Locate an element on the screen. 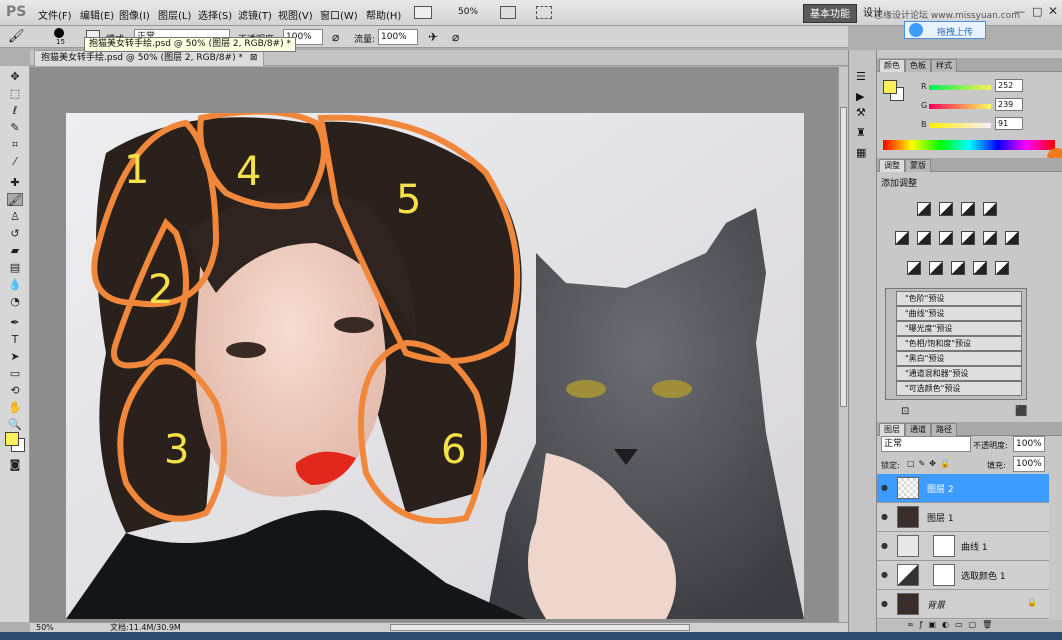 The width and height of the screenshot is (1062, 640). horizontal-scrollbar is located at coordinates (540, 627).